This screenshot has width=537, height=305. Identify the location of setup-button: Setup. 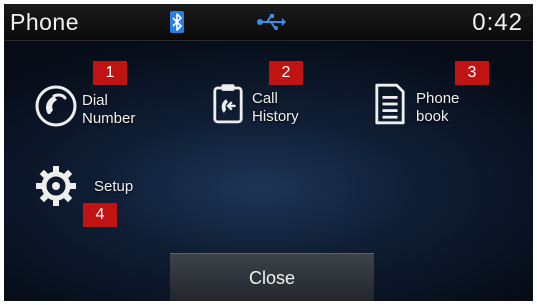
(99, 186).